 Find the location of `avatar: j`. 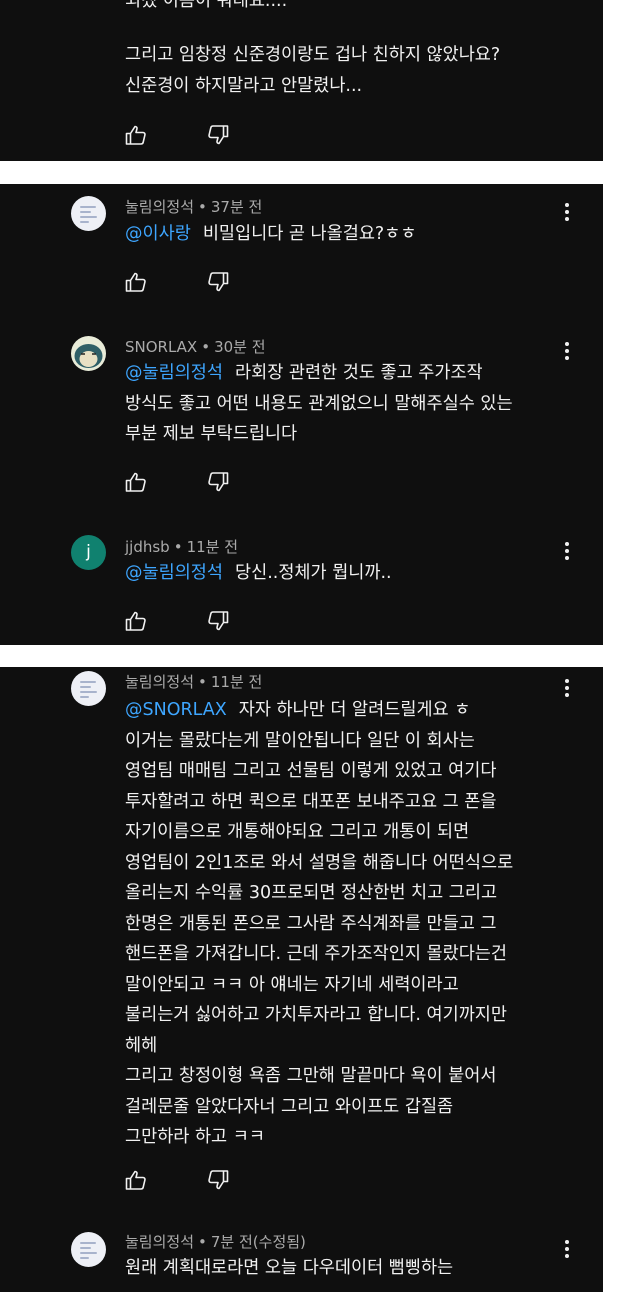

avatar: j is located at coordinates (88, 552).